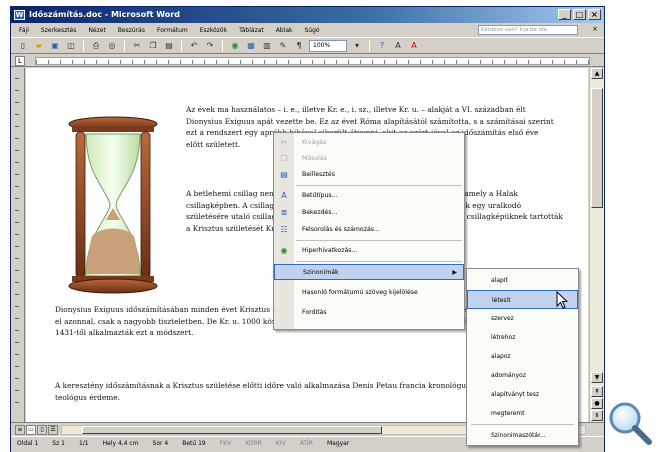 The width and height of the screenshot is (660, 452). Describe the element at coordinates (522, 280) in the screenshot. I see `synonym-item: alapít` at that location.